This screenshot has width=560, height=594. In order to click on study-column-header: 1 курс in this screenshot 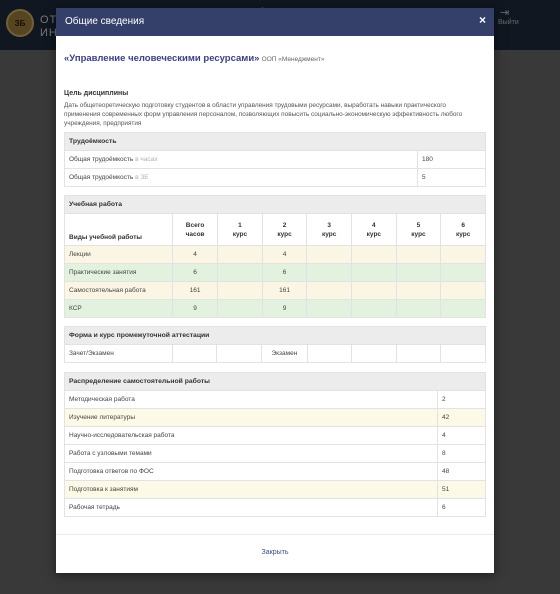, I will do `click(240, 229)`.